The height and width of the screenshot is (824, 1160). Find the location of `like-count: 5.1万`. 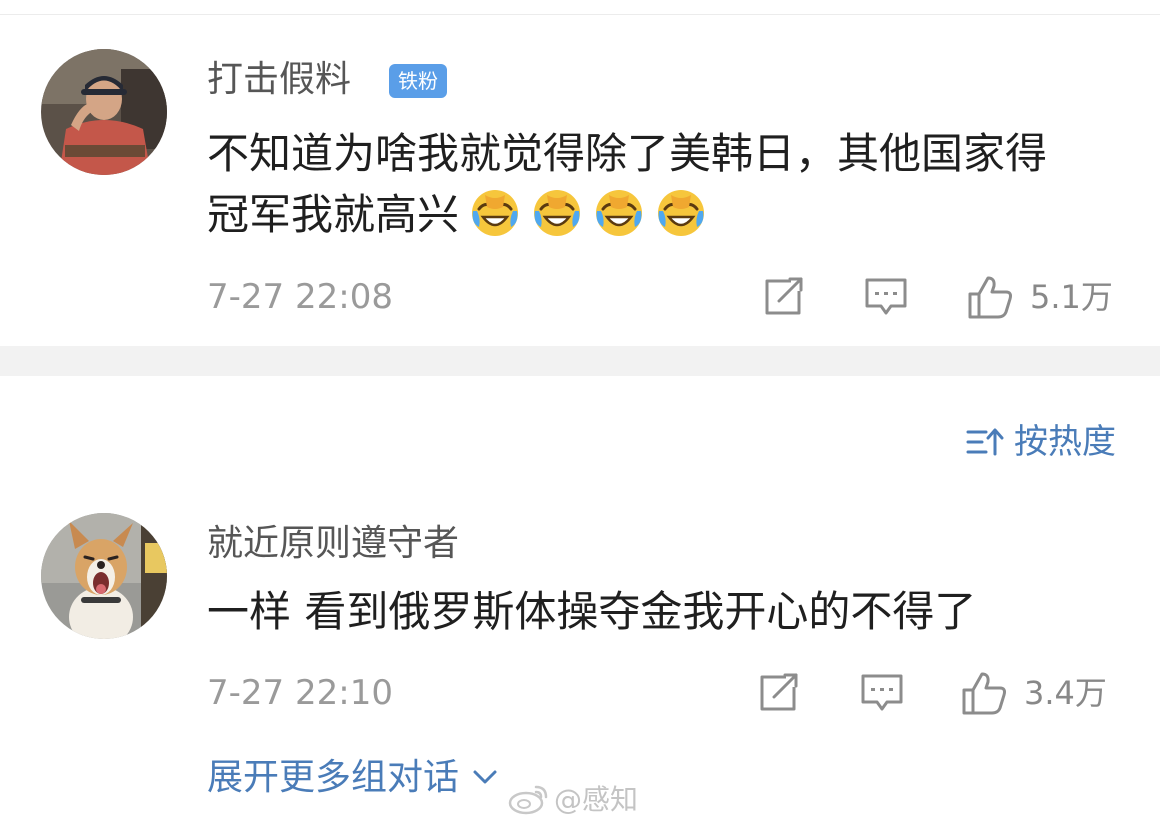

like-count: 5.1万 is located at coordinates (1071, 297).